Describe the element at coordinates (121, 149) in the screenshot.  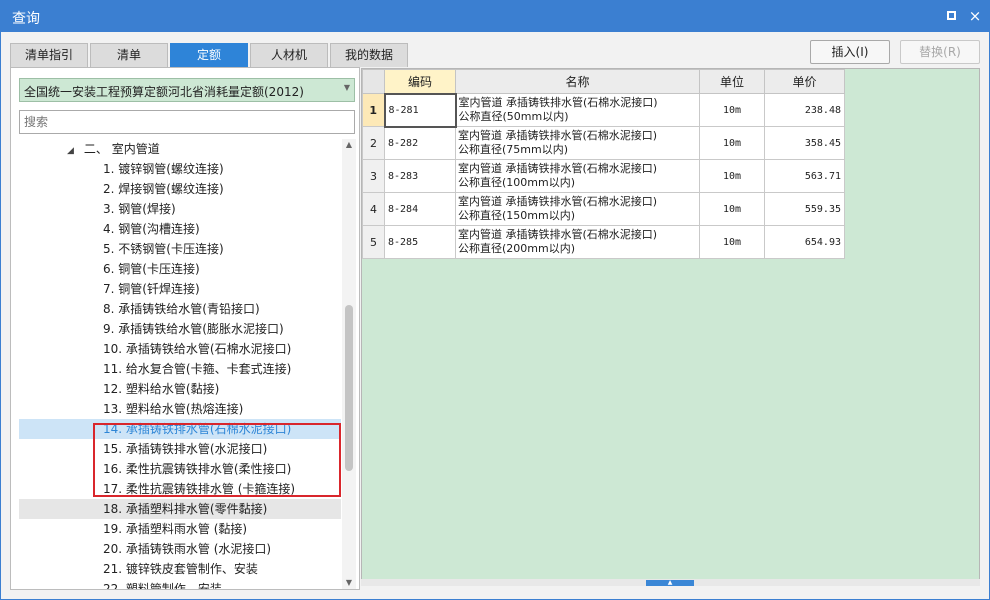
I see `tree-node-label: 二、 室内管道` at that location.